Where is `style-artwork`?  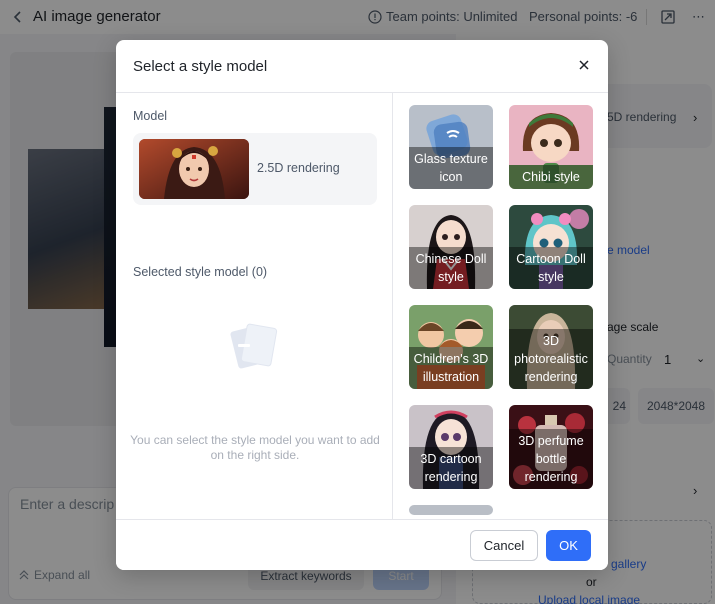 style-artwork is located at coordinates (451, 510).